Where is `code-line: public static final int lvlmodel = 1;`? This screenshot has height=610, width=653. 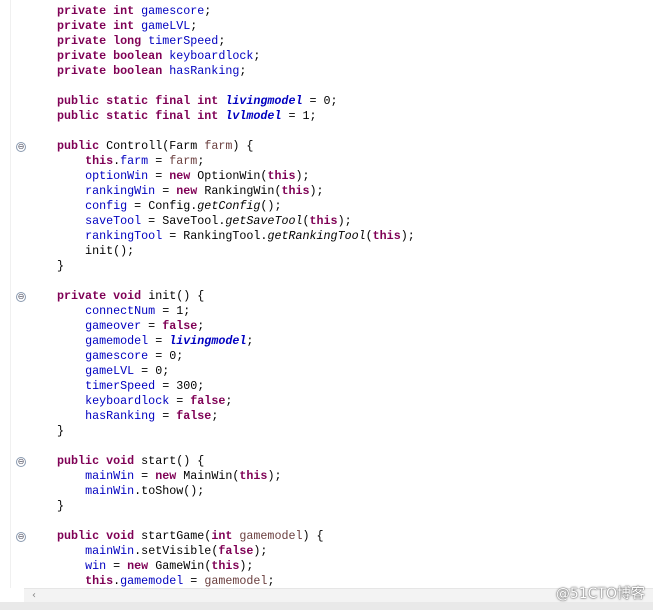
code-line: public static final int lvlmodel = 1; is located at coordinates (187, 116).